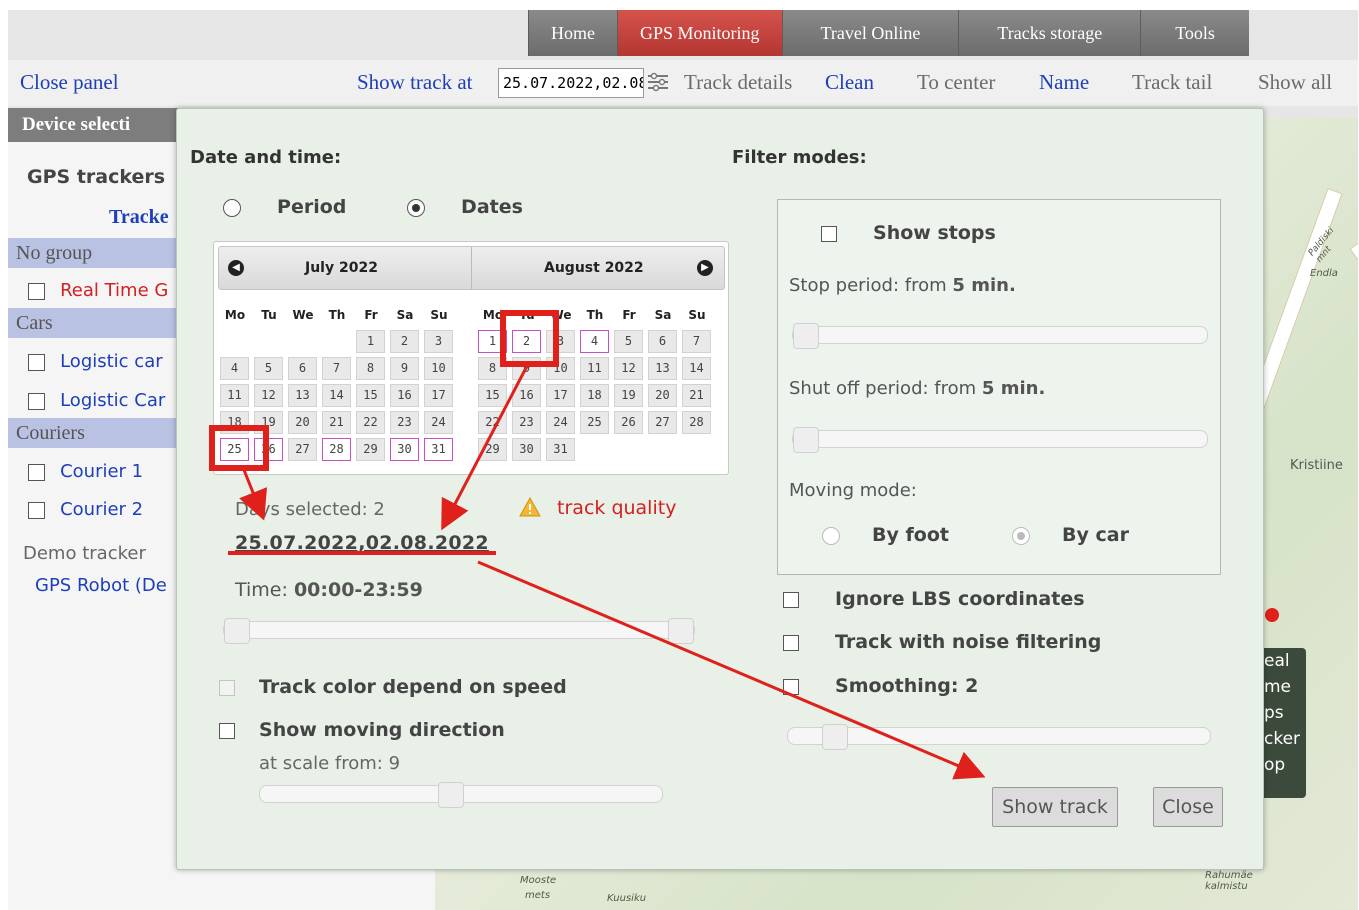 Image resolution: width=1359 pixels, height=910 pixels. What do you see at coordinates (1000, 440) in the screenshot?
I see `shutoff-period-slider` at bounding box center [1000, 440].